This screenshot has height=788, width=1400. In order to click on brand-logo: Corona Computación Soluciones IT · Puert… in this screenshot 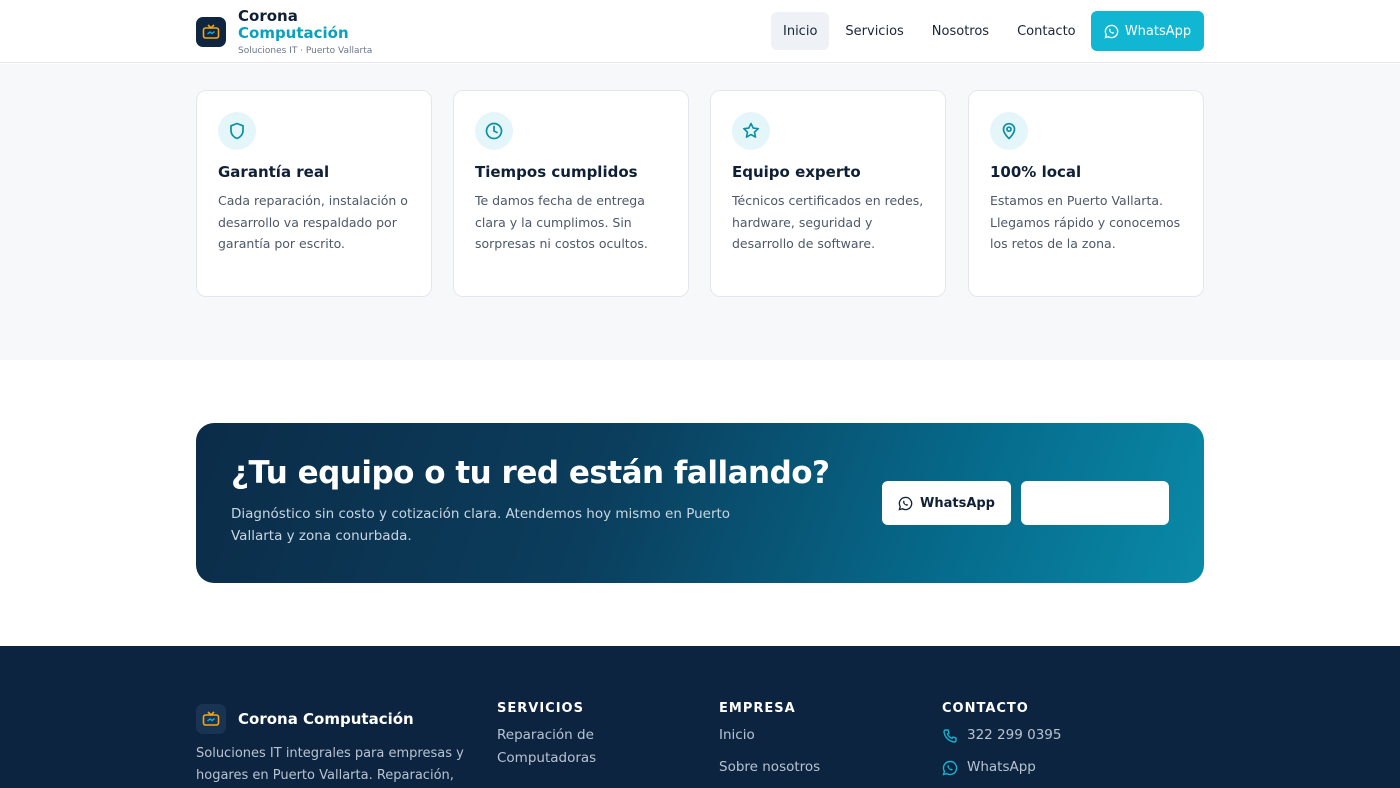, I will do `click(284, 33)`.